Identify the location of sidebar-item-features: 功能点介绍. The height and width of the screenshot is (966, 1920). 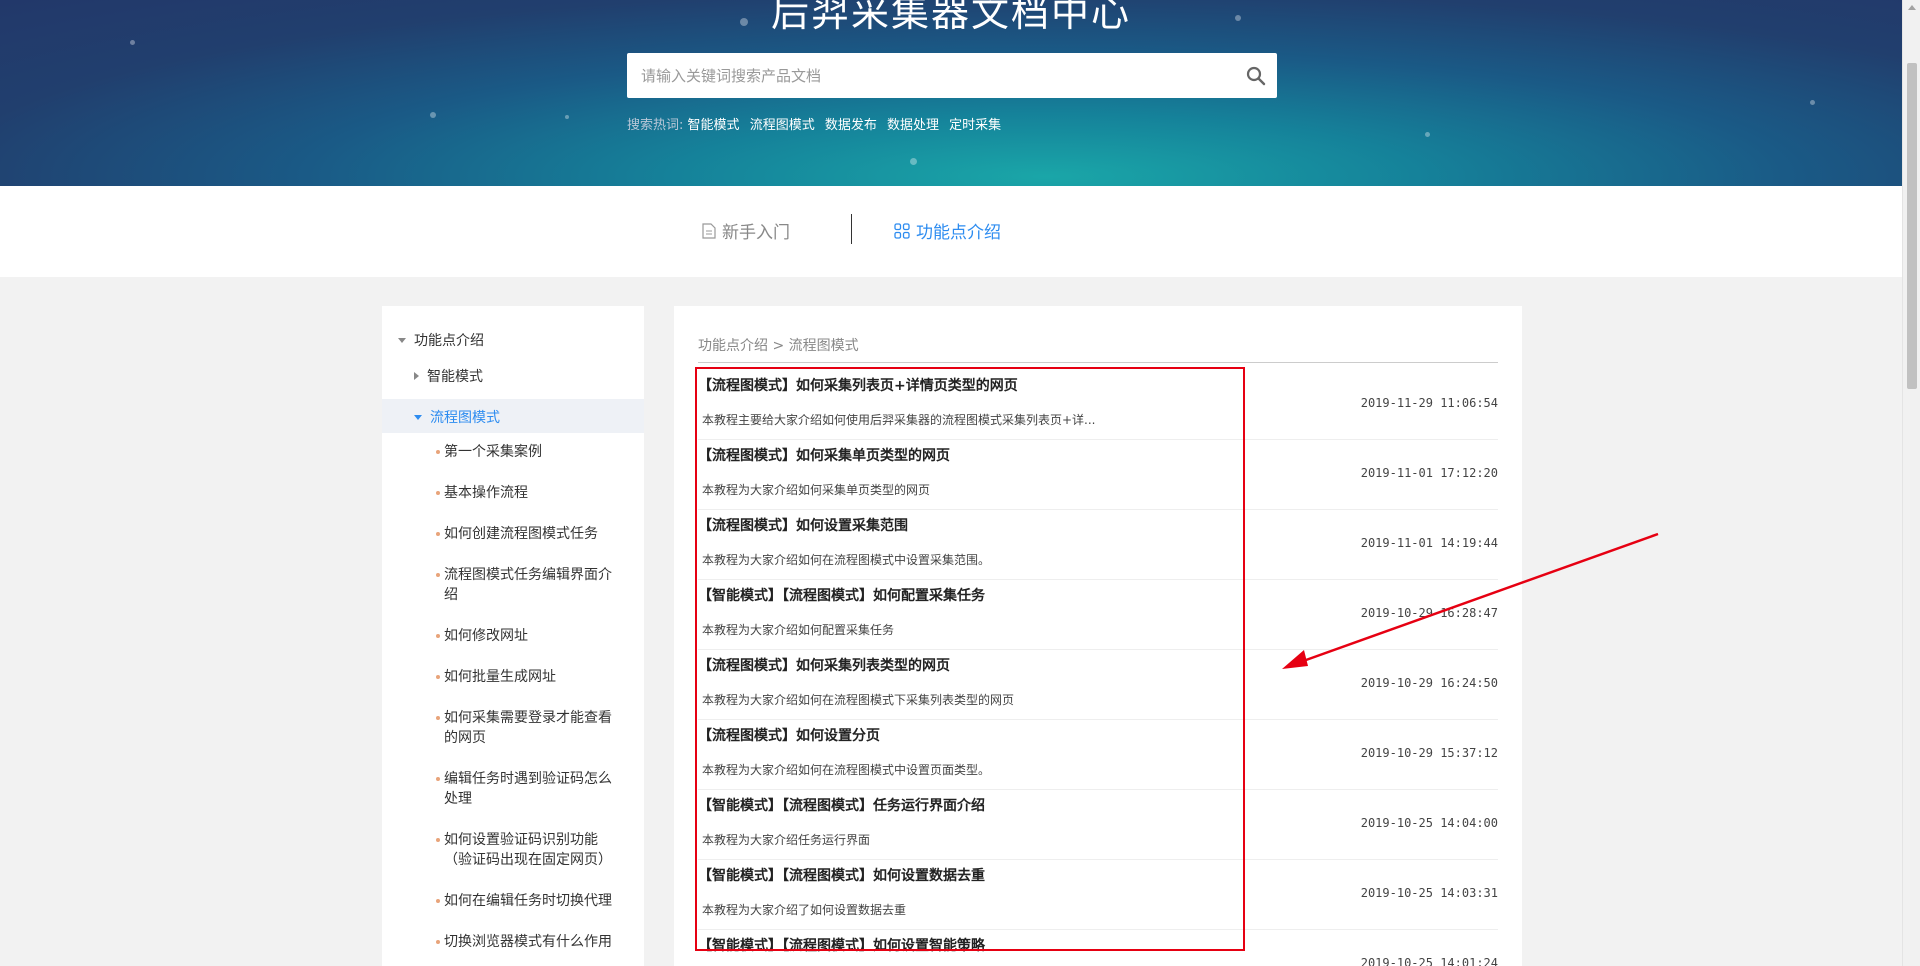
(441, 340).